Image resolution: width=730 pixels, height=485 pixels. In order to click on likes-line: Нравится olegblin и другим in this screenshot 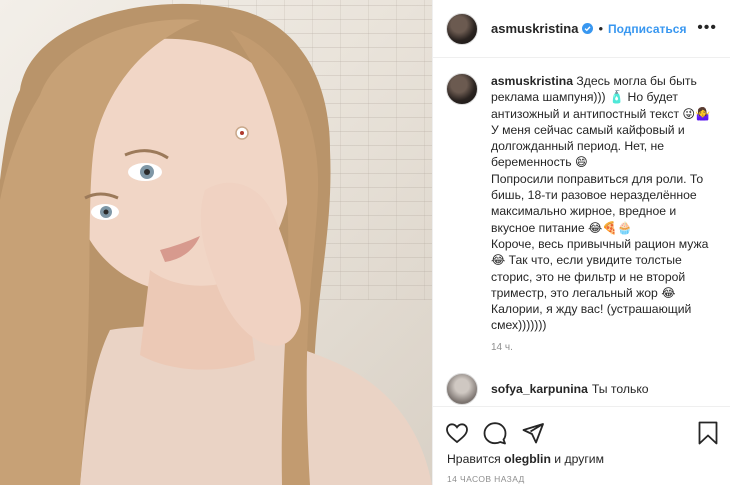, I will do `click(525, 459)`.